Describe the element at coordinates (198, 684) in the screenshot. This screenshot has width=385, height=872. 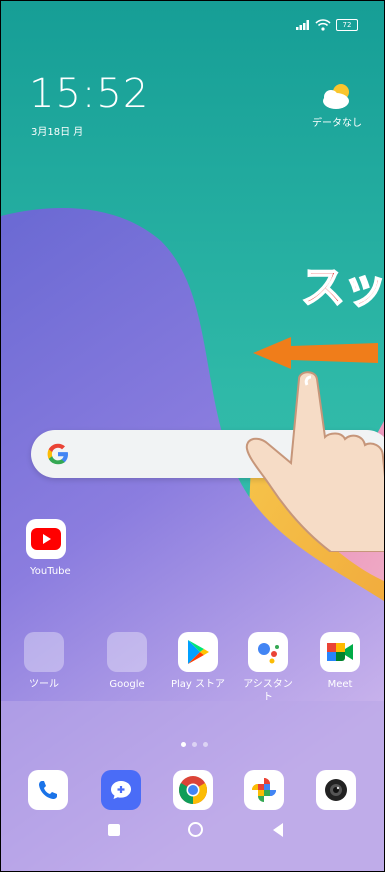
I see `play-store-label: Play ストア` at that location.